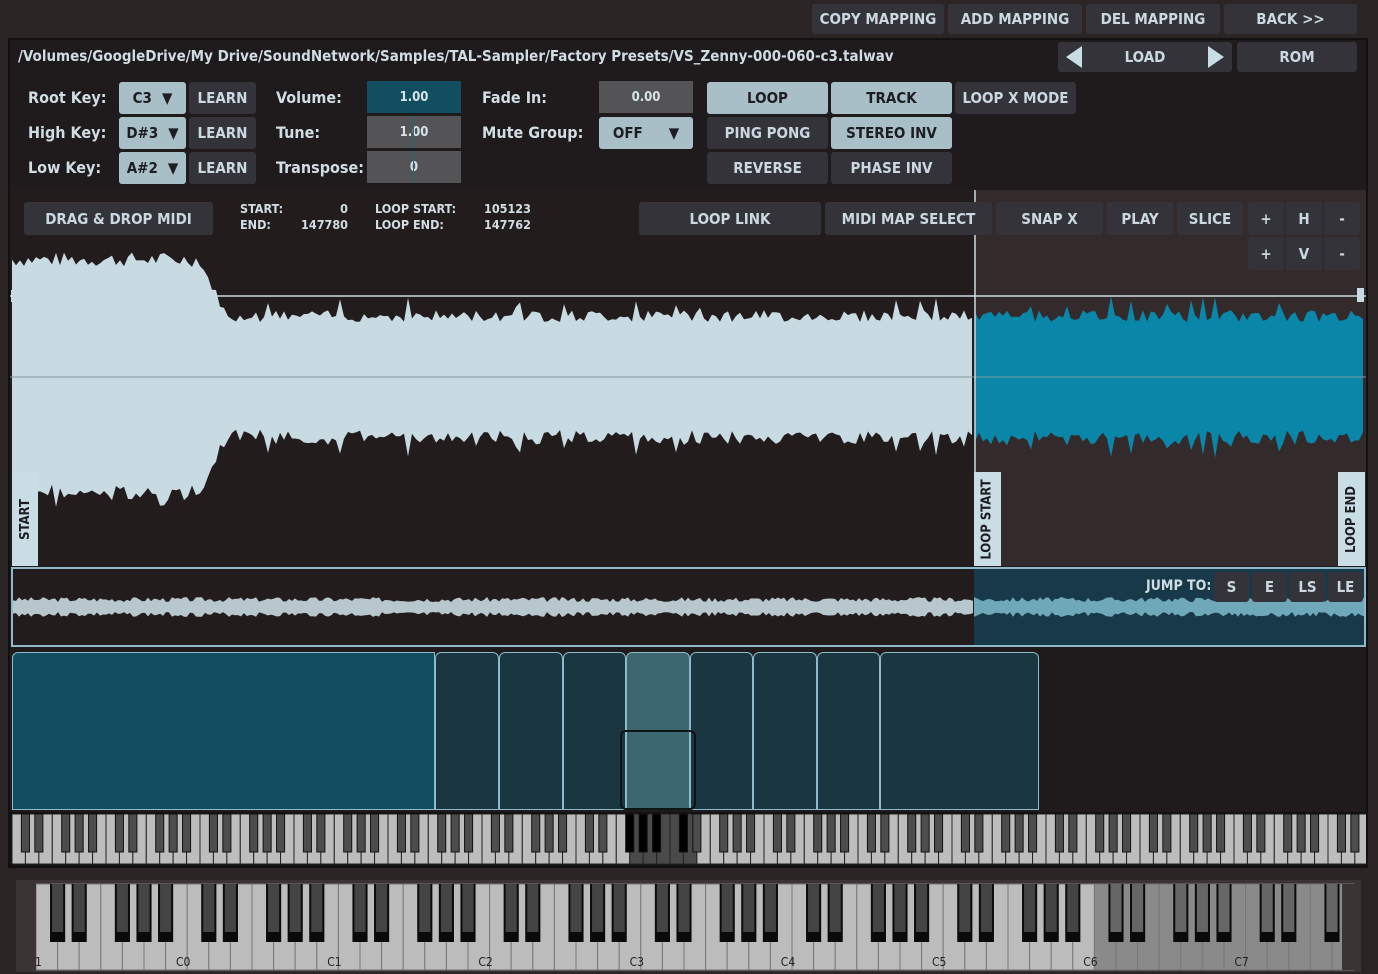  I want to click on jump-end-button: E, so click(1269, 587).